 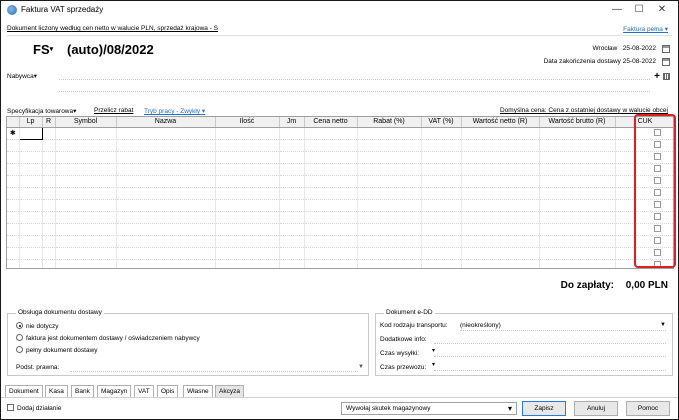 What do you see at coordinates (657, 76) in the screenshot?
I see `add-icon: +` at bounding box center [657, 76].